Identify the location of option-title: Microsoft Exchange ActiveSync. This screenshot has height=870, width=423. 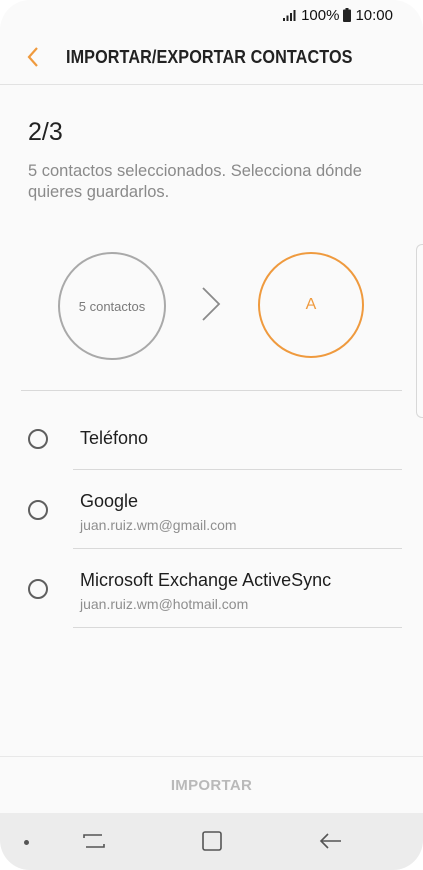
(206, 580).